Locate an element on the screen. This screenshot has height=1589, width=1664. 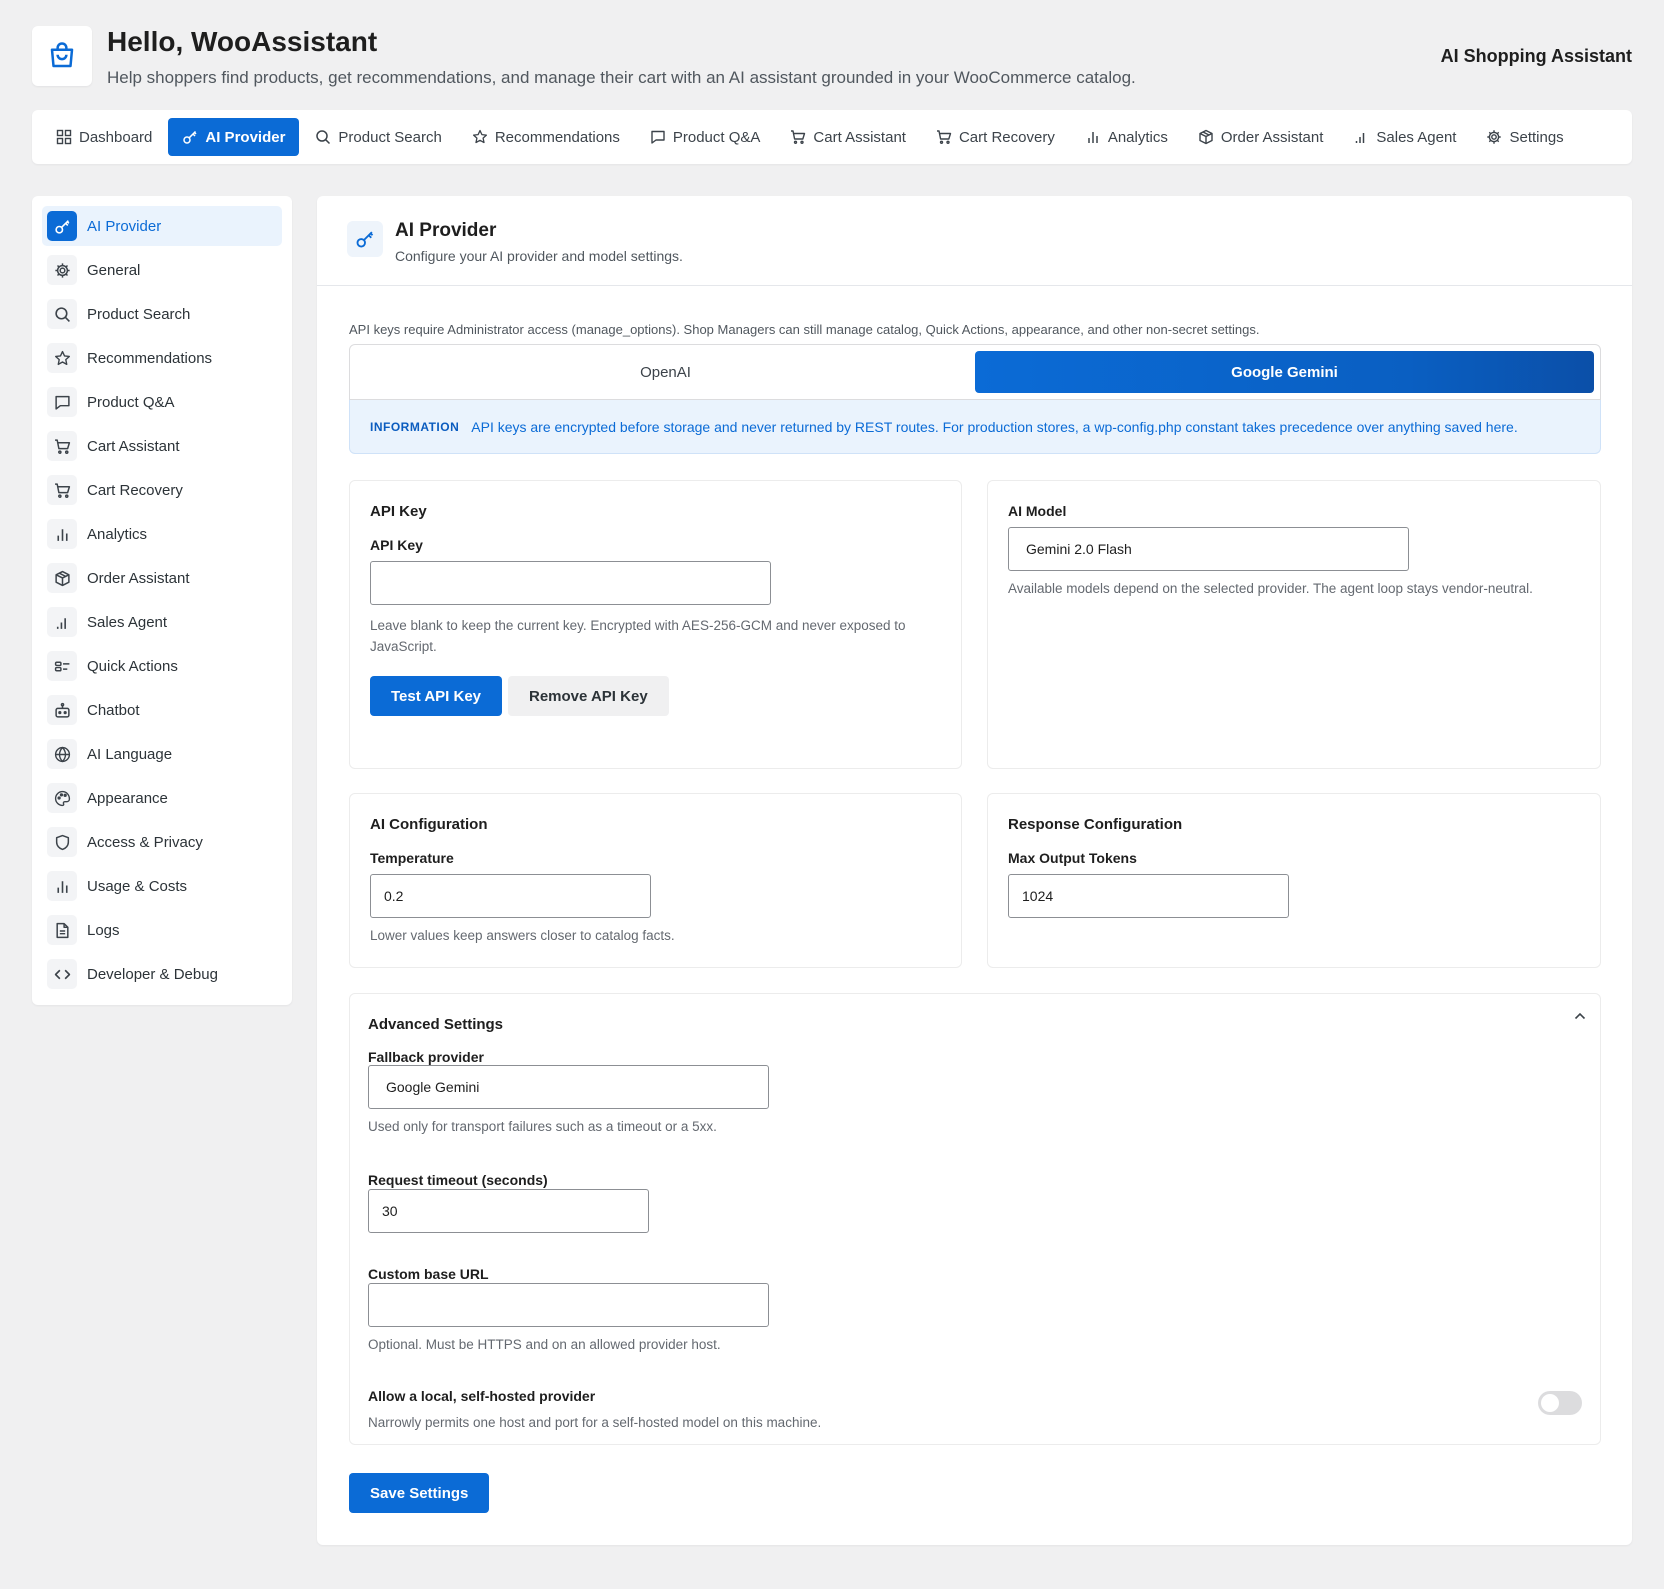
shopping-bag-icon is located at coordinates (62, 56).